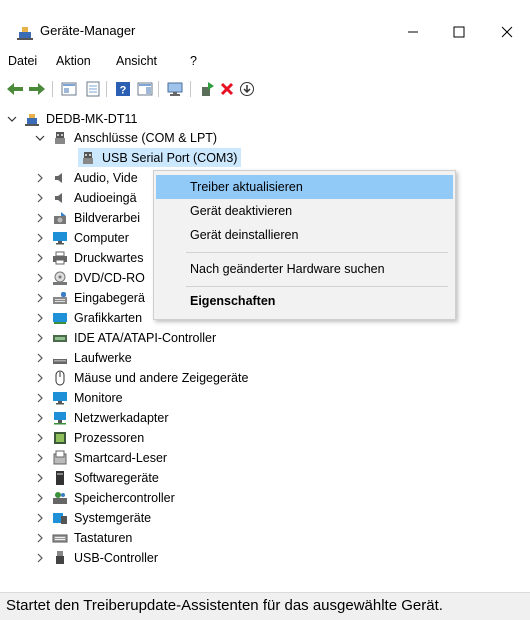 This screenshot has width=530, height=620. Describe the element at coordinates (60, 378) in the screenshot. I see `mouse-icon` at that location.